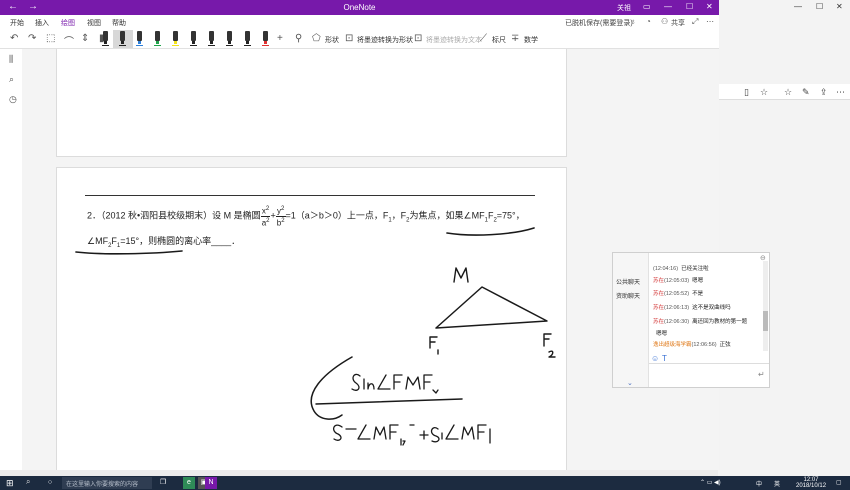  Describe the element at coordinates (32, 38) in the screenshot. I see `redo-icon: ↷` at that location.